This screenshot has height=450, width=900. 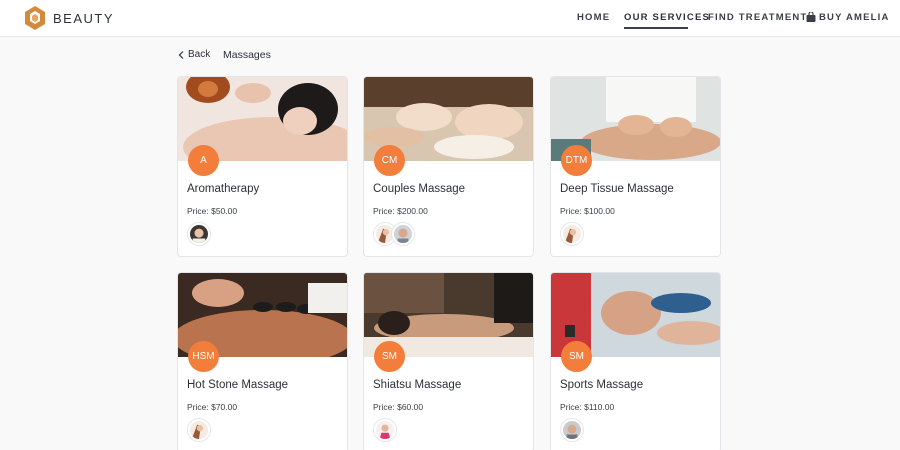 I want to click on service-price: Price: $100.00, so click(x=587, y=211).